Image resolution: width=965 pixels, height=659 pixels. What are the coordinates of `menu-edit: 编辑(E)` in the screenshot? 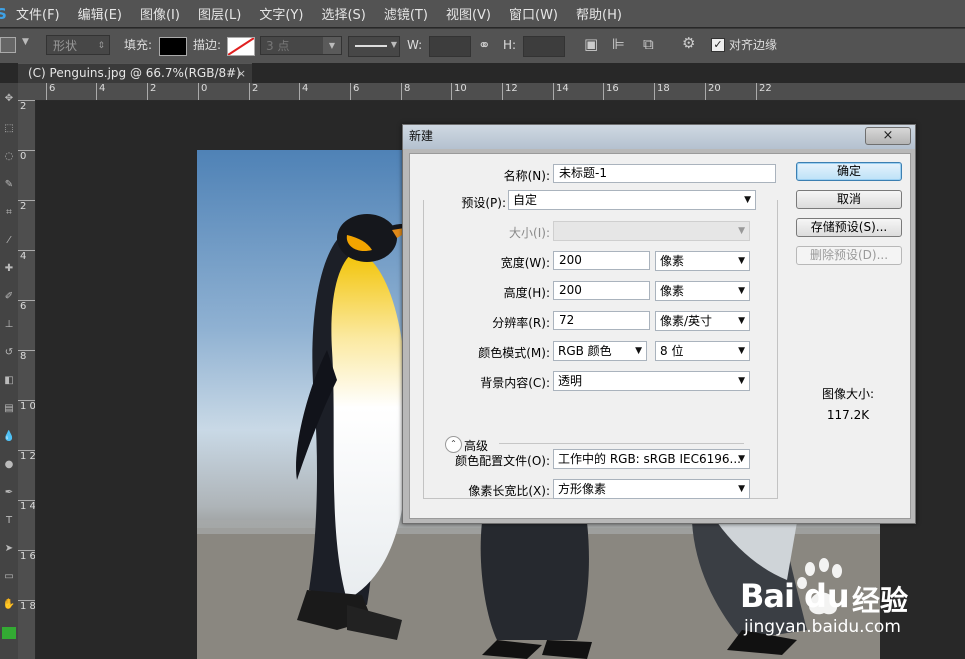 It's located at (100, 13).